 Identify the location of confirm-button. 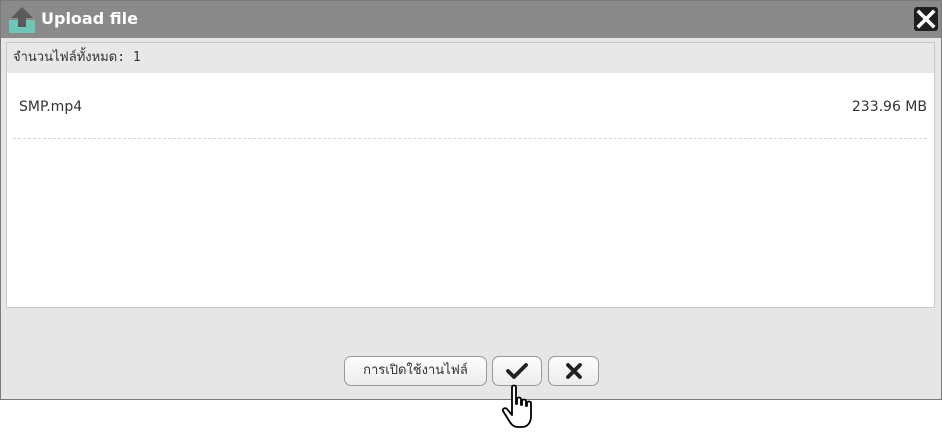
(517, 371).